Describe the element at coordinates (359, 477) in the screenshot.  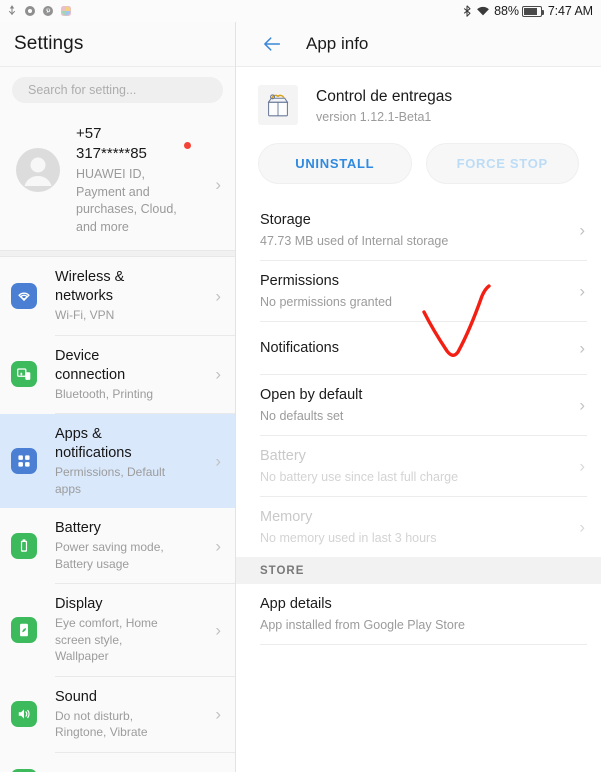
I see `row-subtitle: No battery use since last full charge` at that location.